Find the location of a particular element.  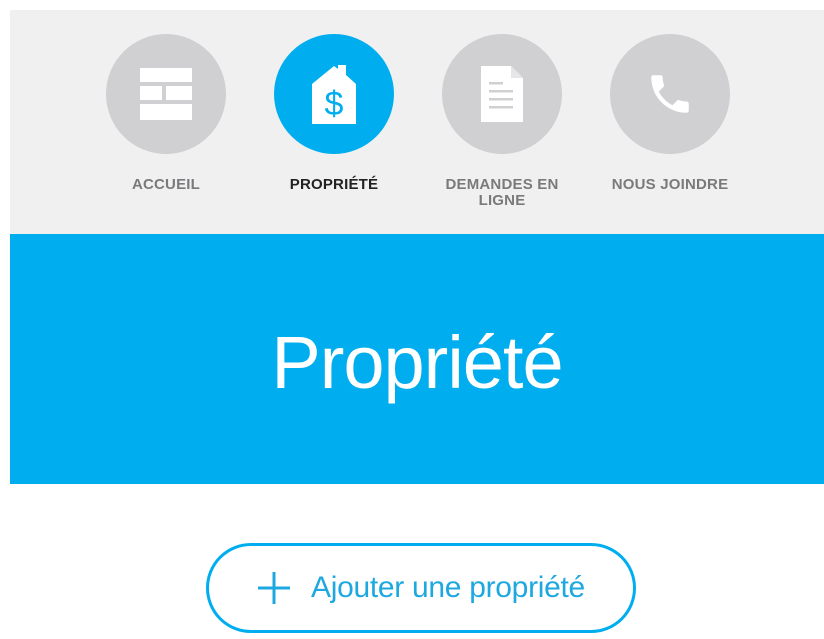

nav-circle-accueil is located at coordinates (166, 94).